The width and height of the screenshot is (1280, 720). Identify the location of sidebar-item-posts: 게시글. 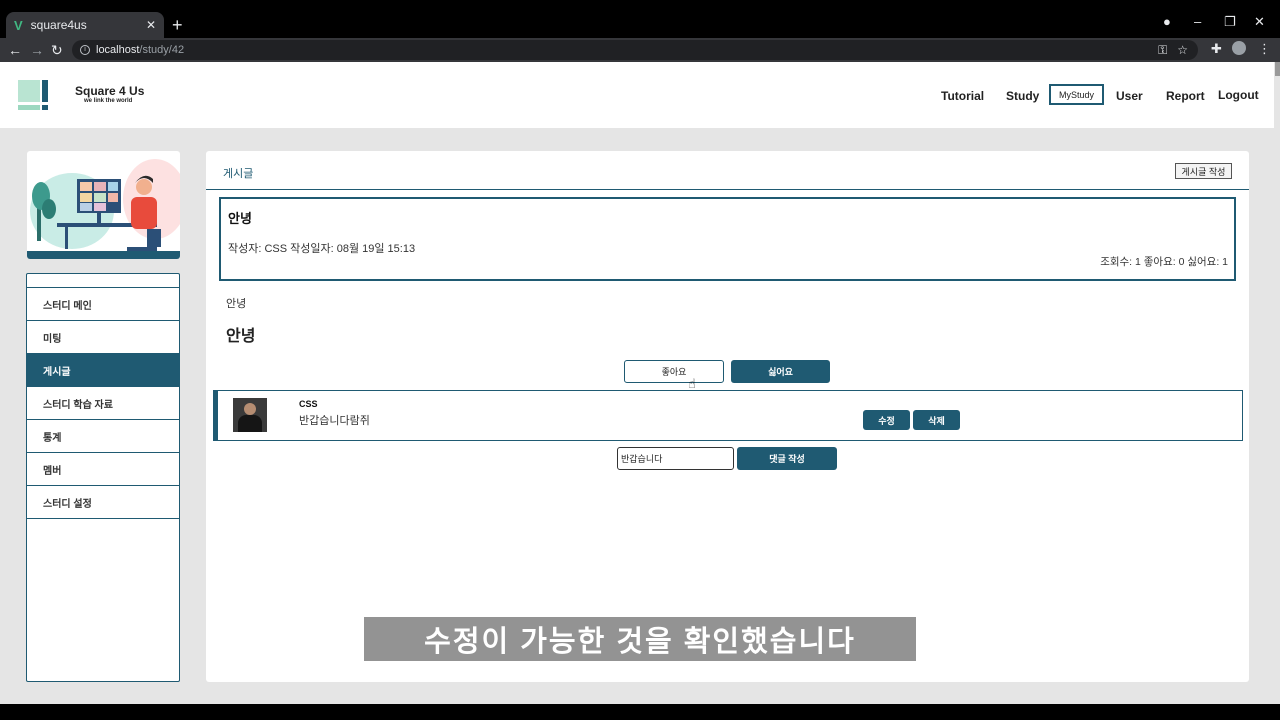
(103, 369).